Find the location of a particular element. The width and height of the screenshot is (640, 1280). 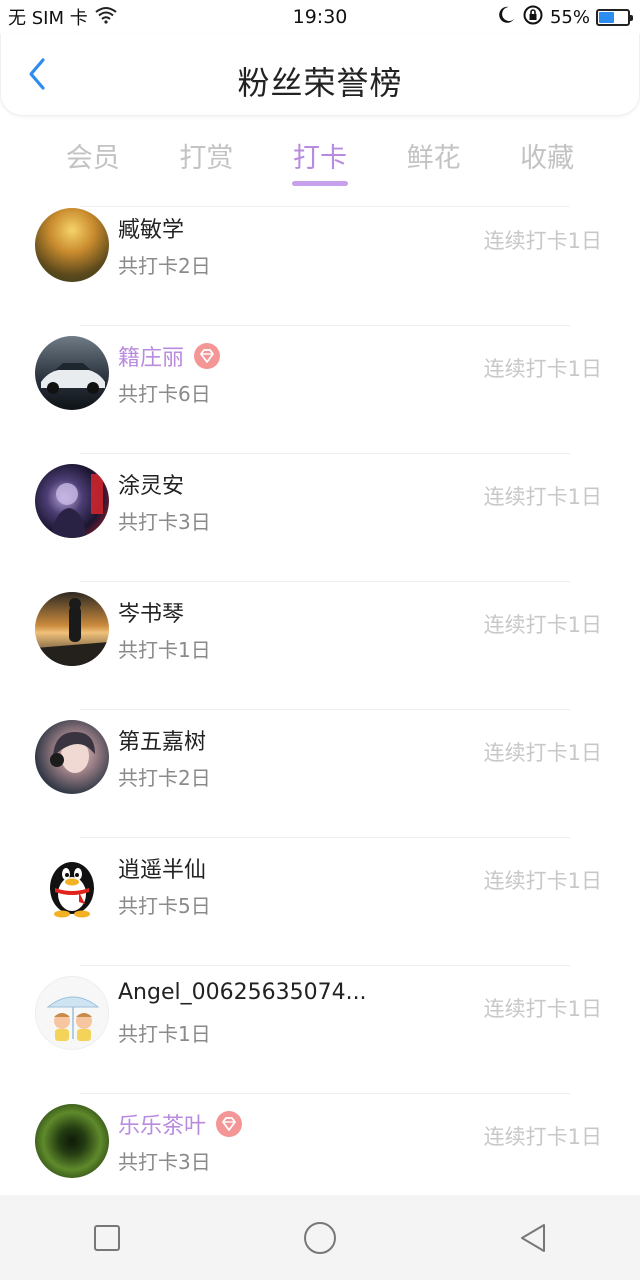

circle-icon is located at coordinates (319, 1237).